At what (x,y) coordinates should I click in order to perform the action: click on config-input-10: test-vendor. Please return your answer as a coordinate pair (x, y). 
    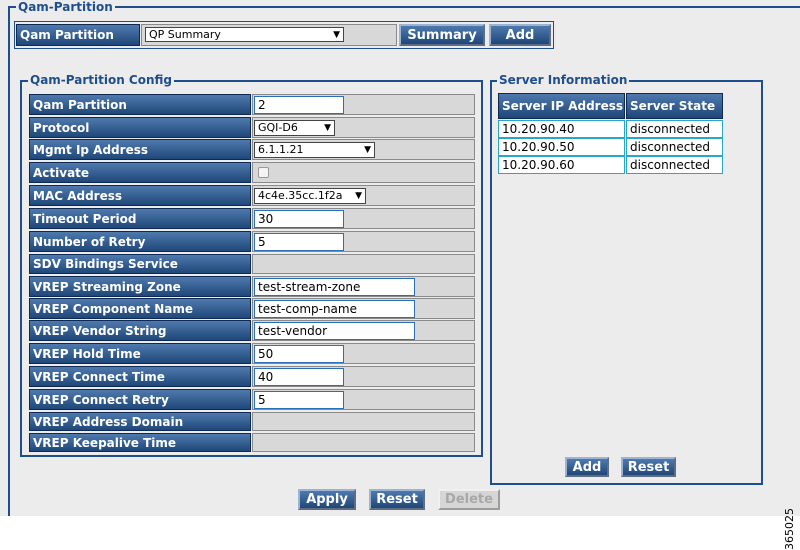
    Looking at the image, I should click on (334, 331).